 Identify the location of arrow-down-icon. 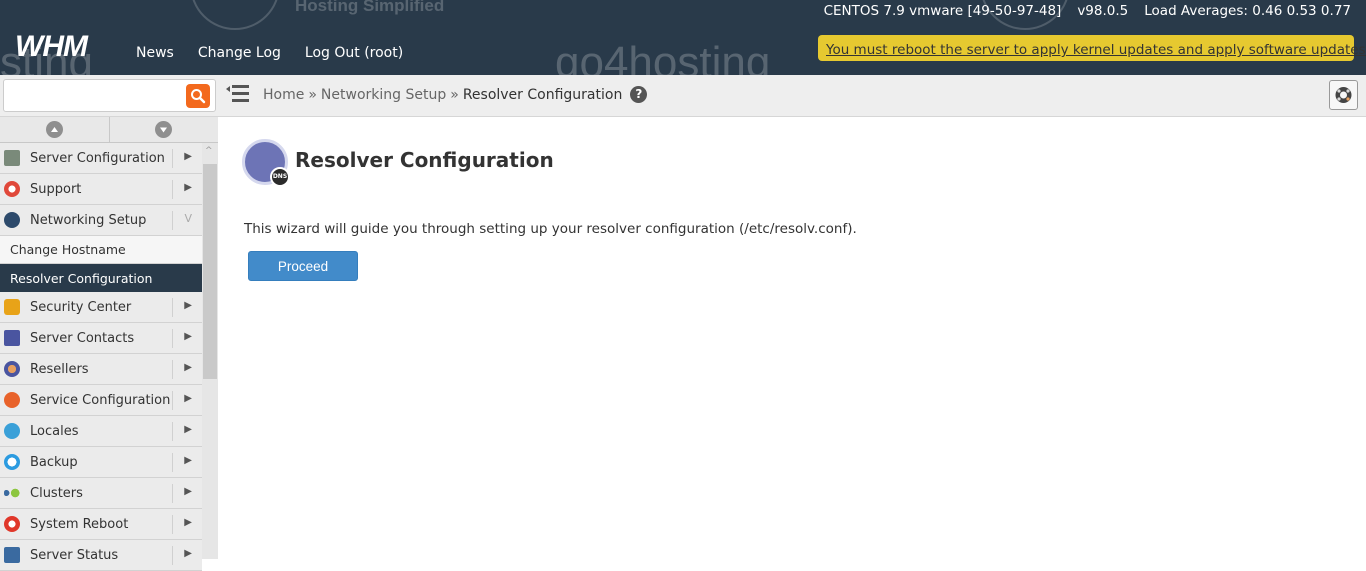
(164, 129).